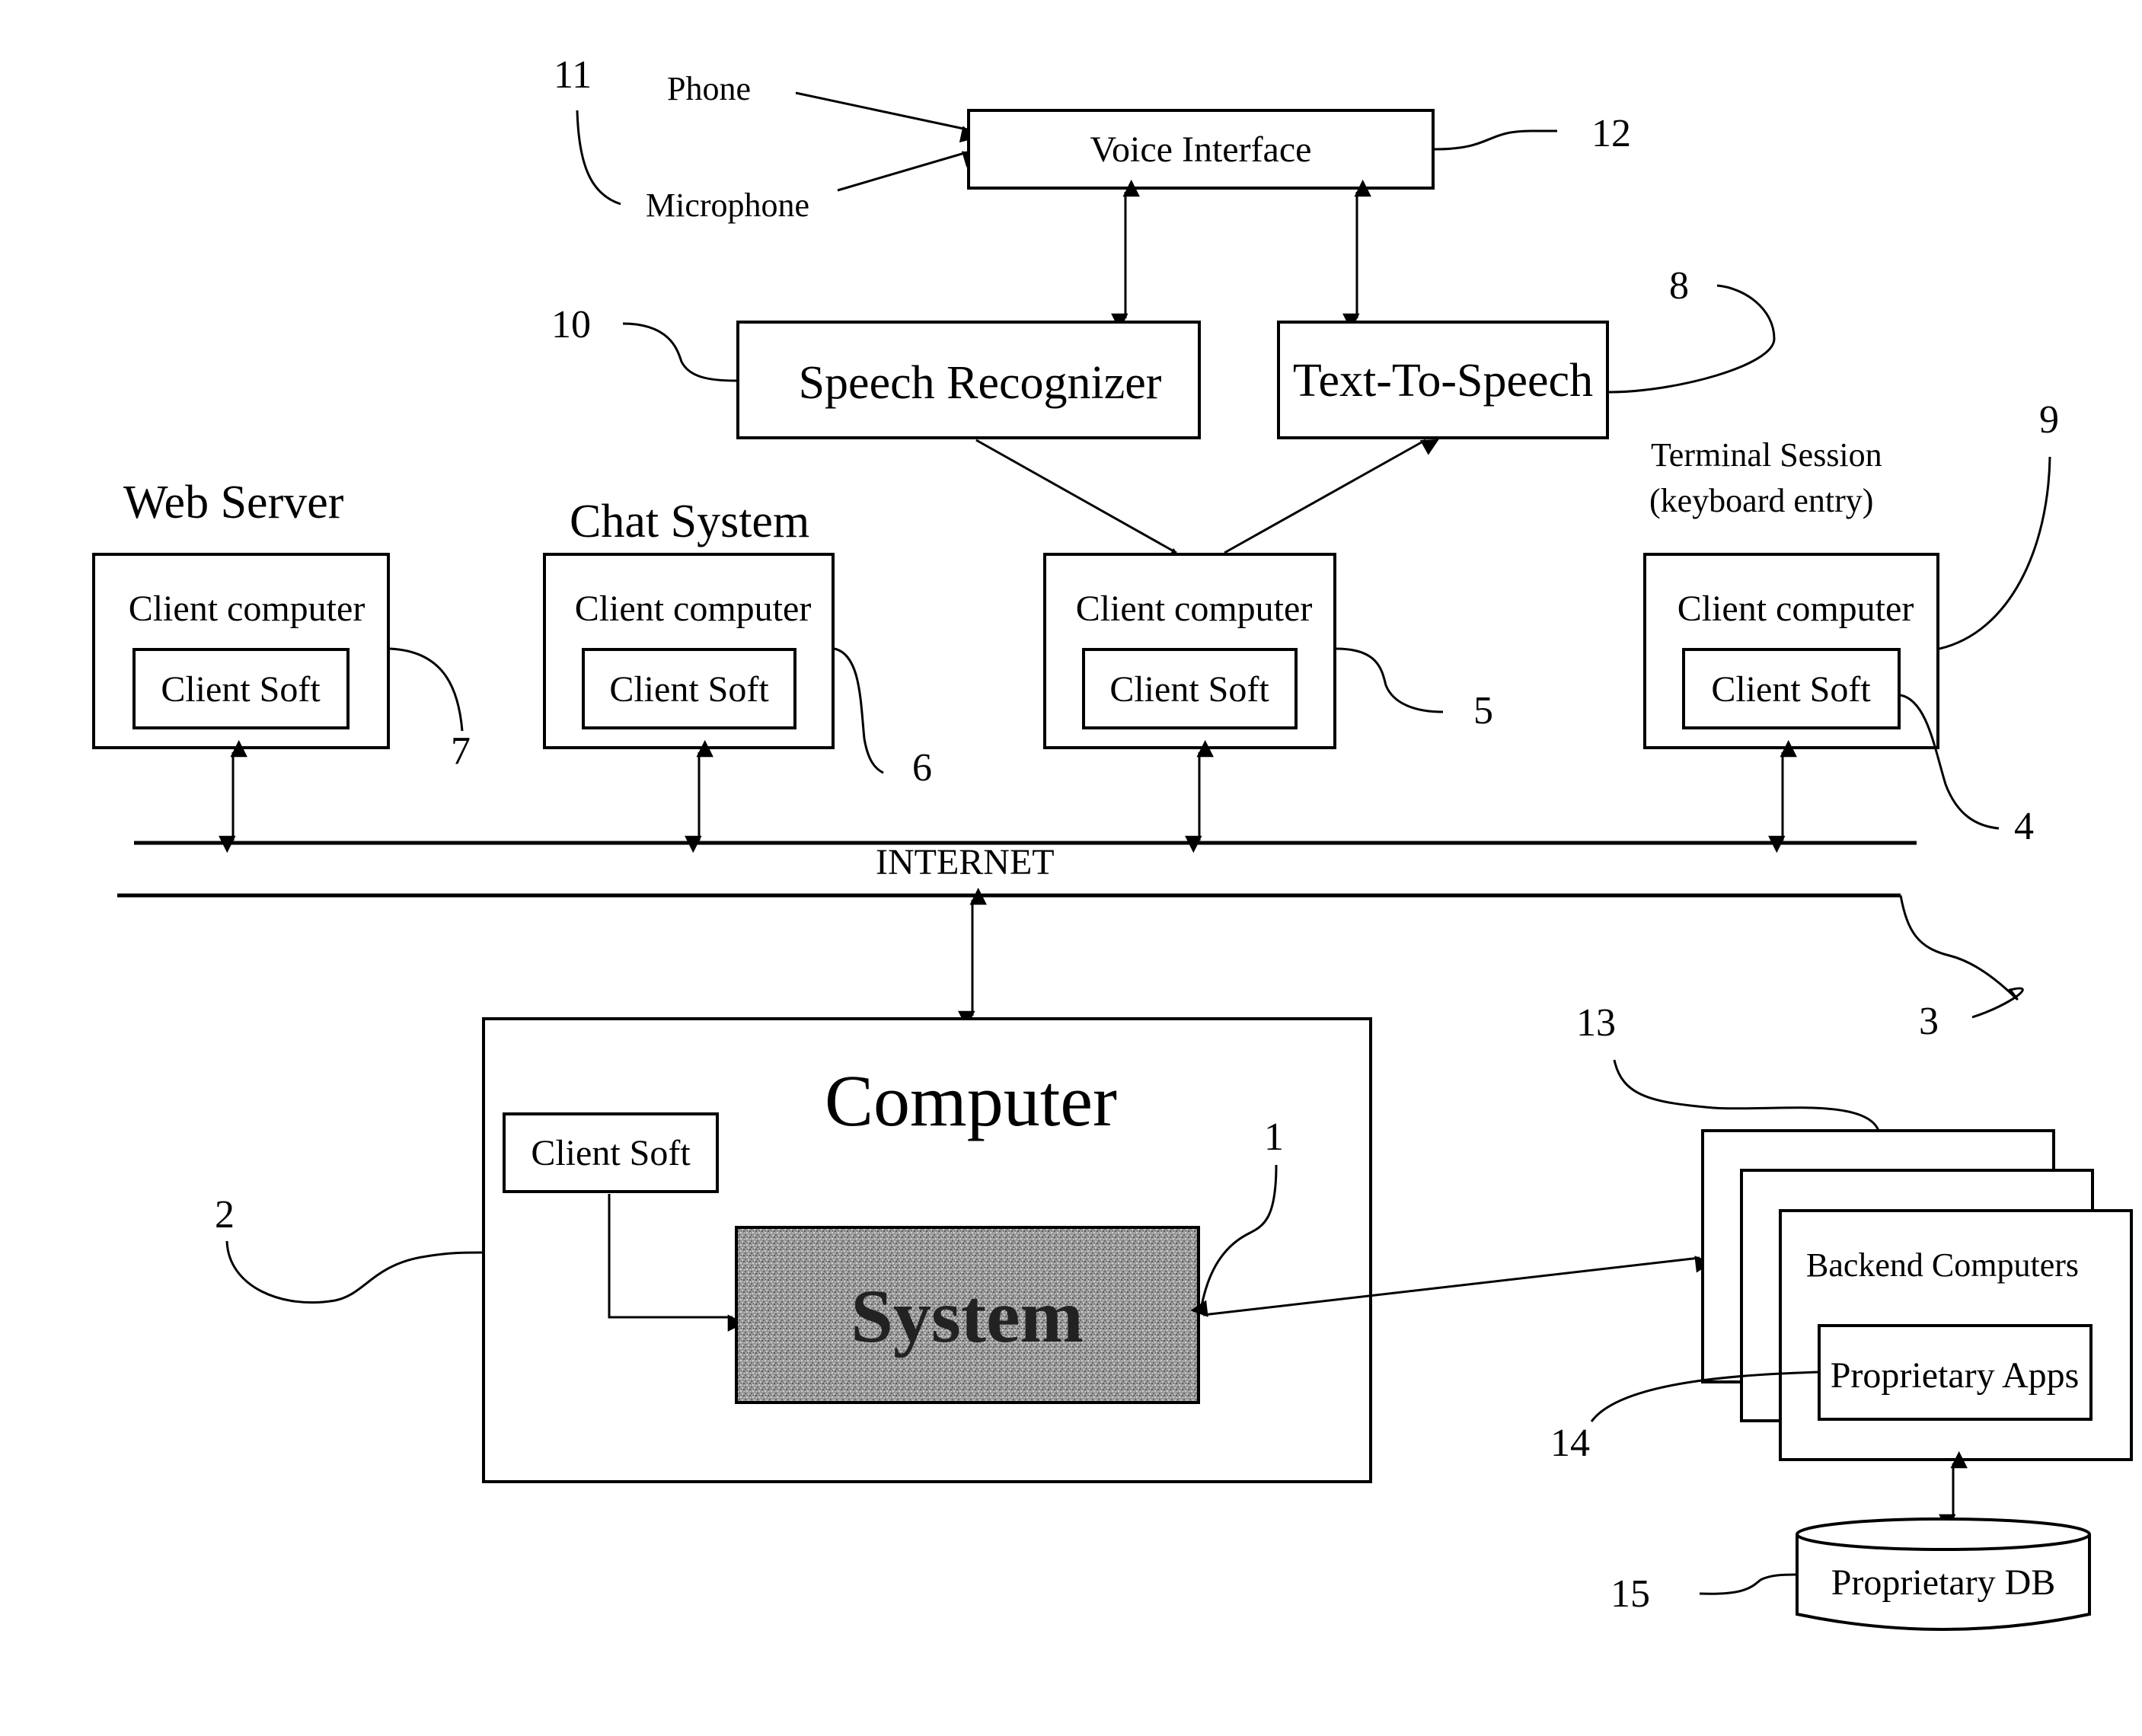  What do you see at coordinates (281, 665) in the screenshot?
I see `client-web-server: Web Server Client computer Client Soft 7` at bounding box center [281, 665].